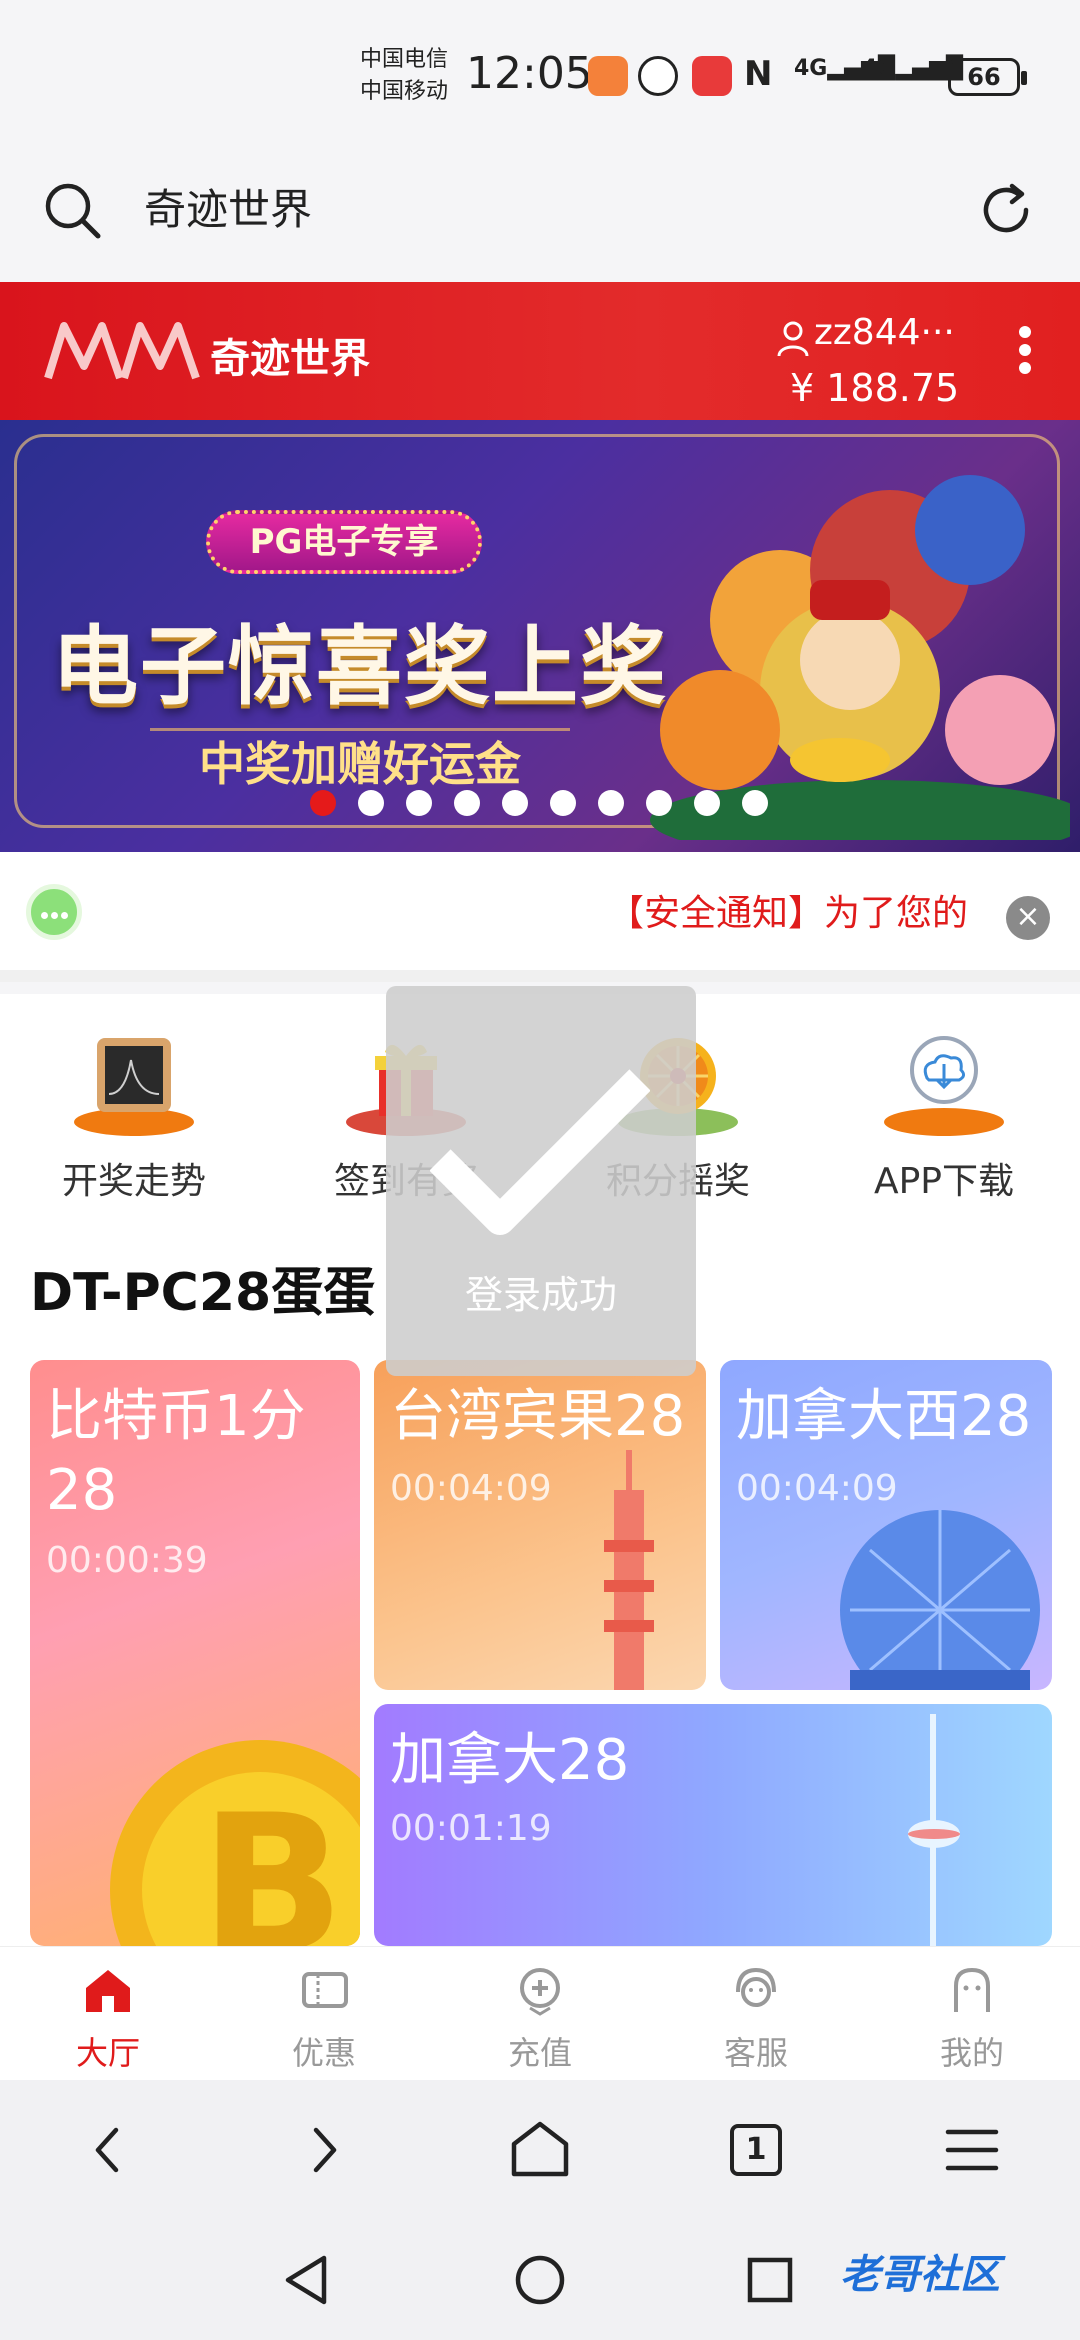 Image resolution: width=1080 pixels, height=2340 pixels. What do you see at coordinates (203, 1293) in the screenshot?
I see `section-title: DT-PC28蛋蛋` at bounding box center [203, 1293].